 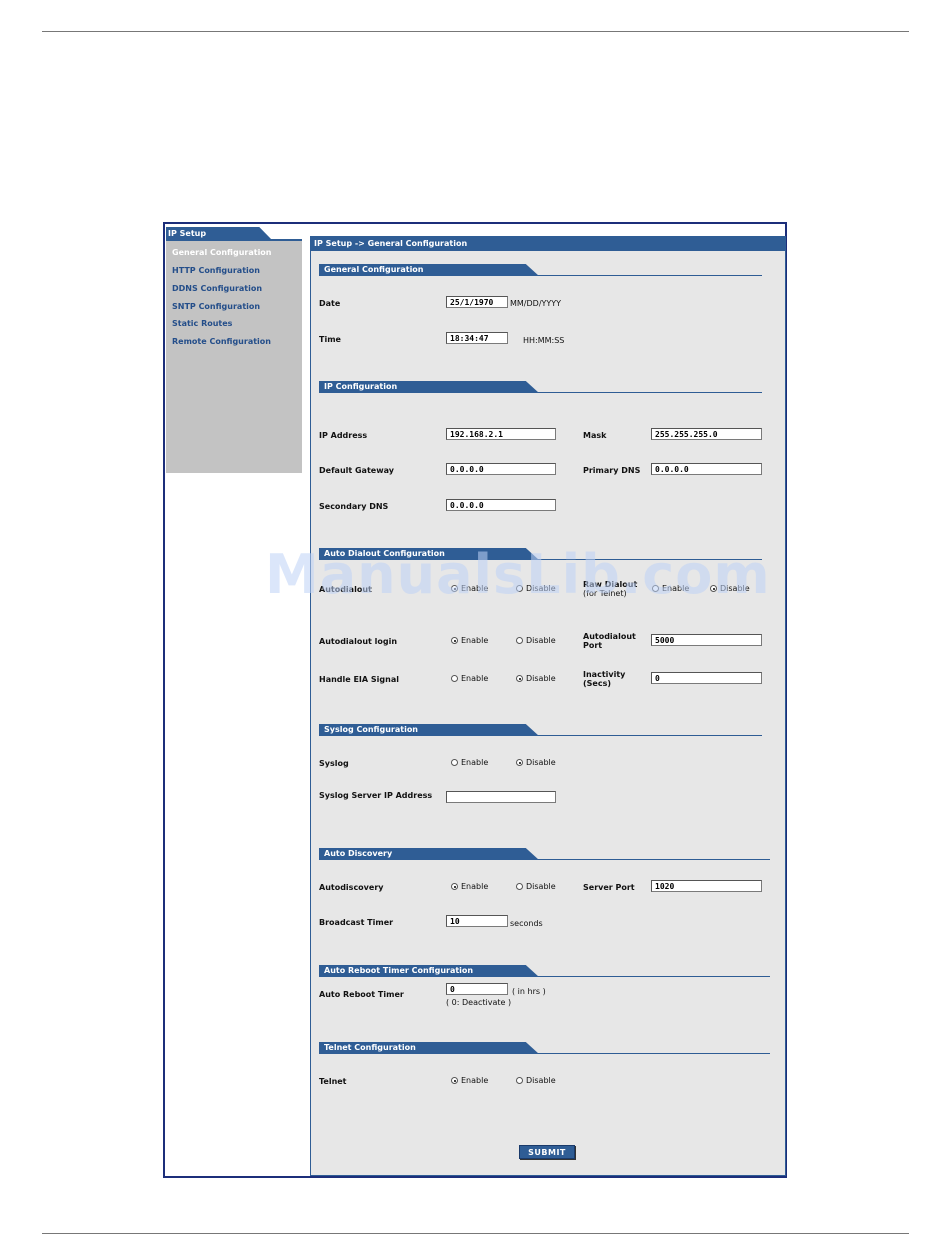 What do you see at coordinates (345, 589) in the screenshot?
I see `autodialout-label: Autodialout` at bounding box center [345, 589].